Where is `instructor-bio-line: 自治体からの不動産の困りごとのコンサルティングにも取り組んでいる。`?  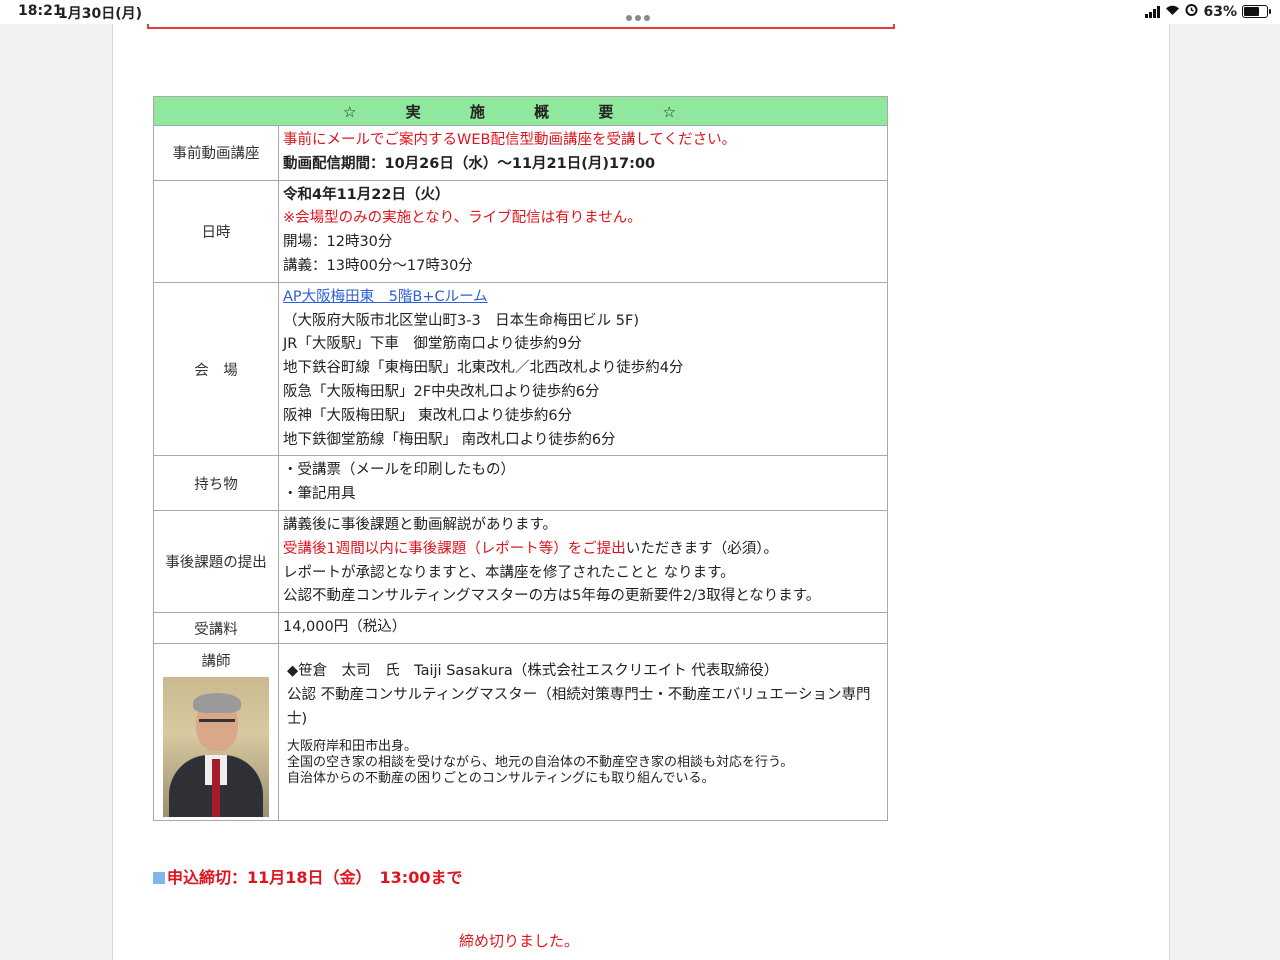
instructor-bio-line: 自治体からの不動産の困りごとのコンサルティングにも取り組んでいる。 is located at coordinates (501, 779).